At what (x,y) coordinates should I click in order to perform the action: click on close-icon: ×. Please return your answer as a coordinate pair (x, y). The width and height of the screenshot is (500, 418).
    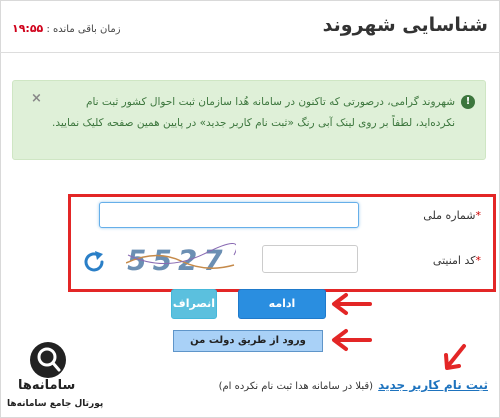
    Looking at the image, I should click on (36, 98).